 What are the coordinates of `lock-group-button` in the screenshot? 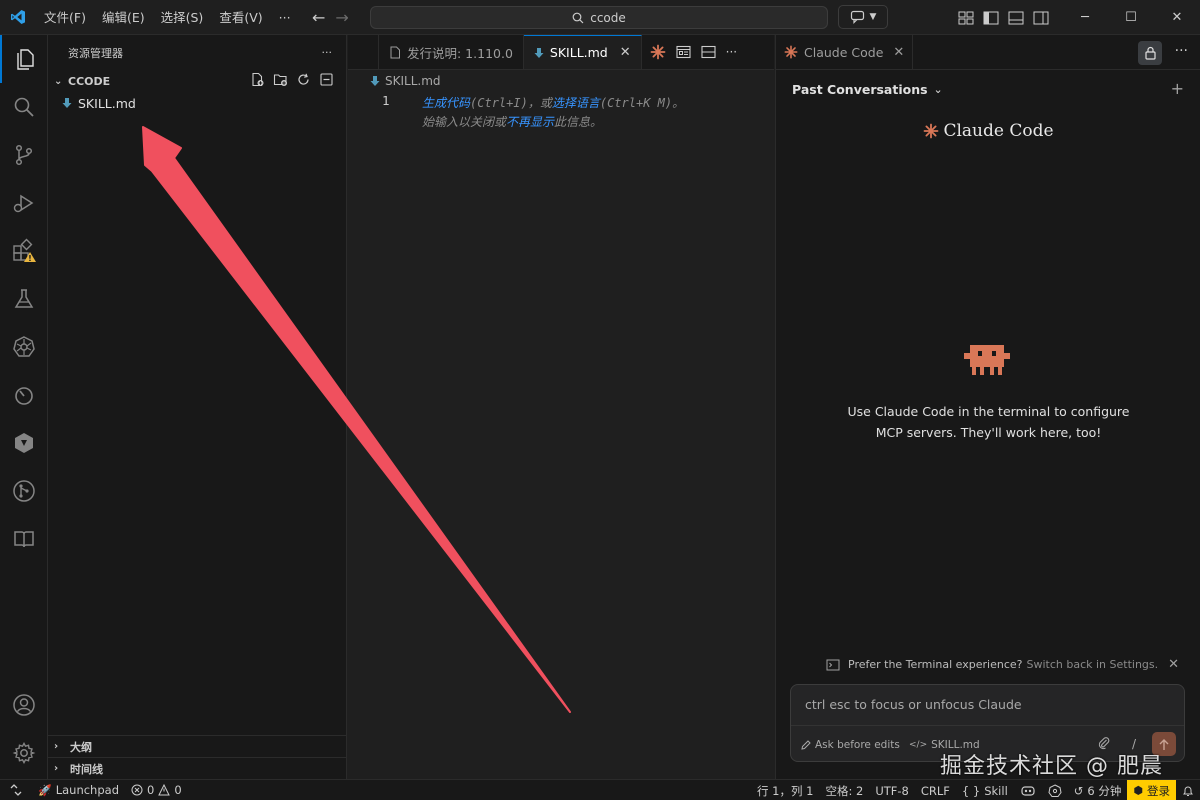 It's located at (1150, 53).